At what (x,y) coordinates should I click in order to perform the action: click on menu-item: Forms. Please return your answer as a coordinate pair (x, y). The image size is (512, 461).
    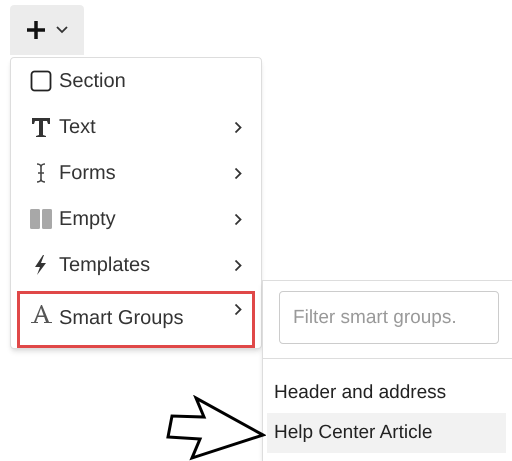
    Looking at the image, I should click on (136, 173).